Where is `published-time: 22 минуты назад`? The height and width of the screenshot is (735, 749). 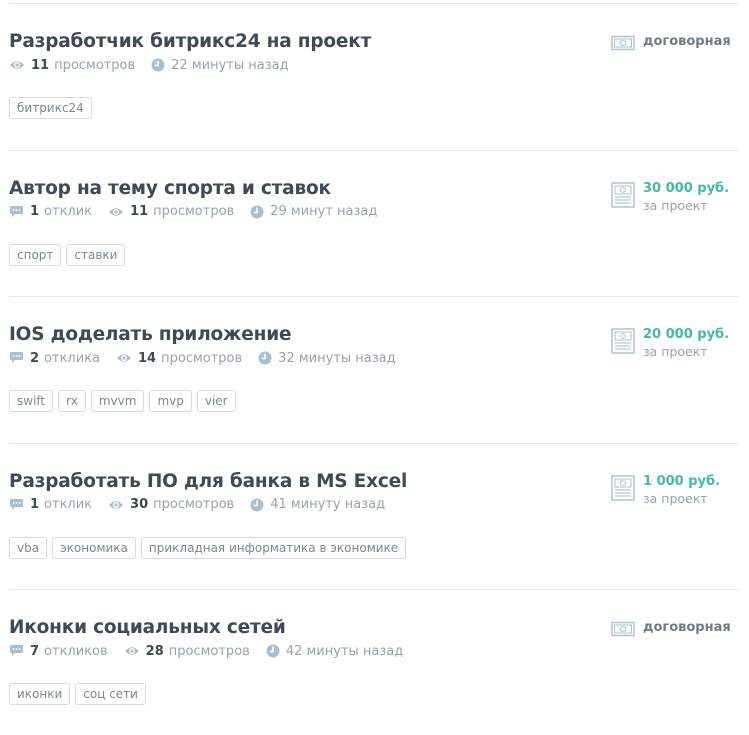 published-time: 22 минуты назад is located at coordinates (220, 65).